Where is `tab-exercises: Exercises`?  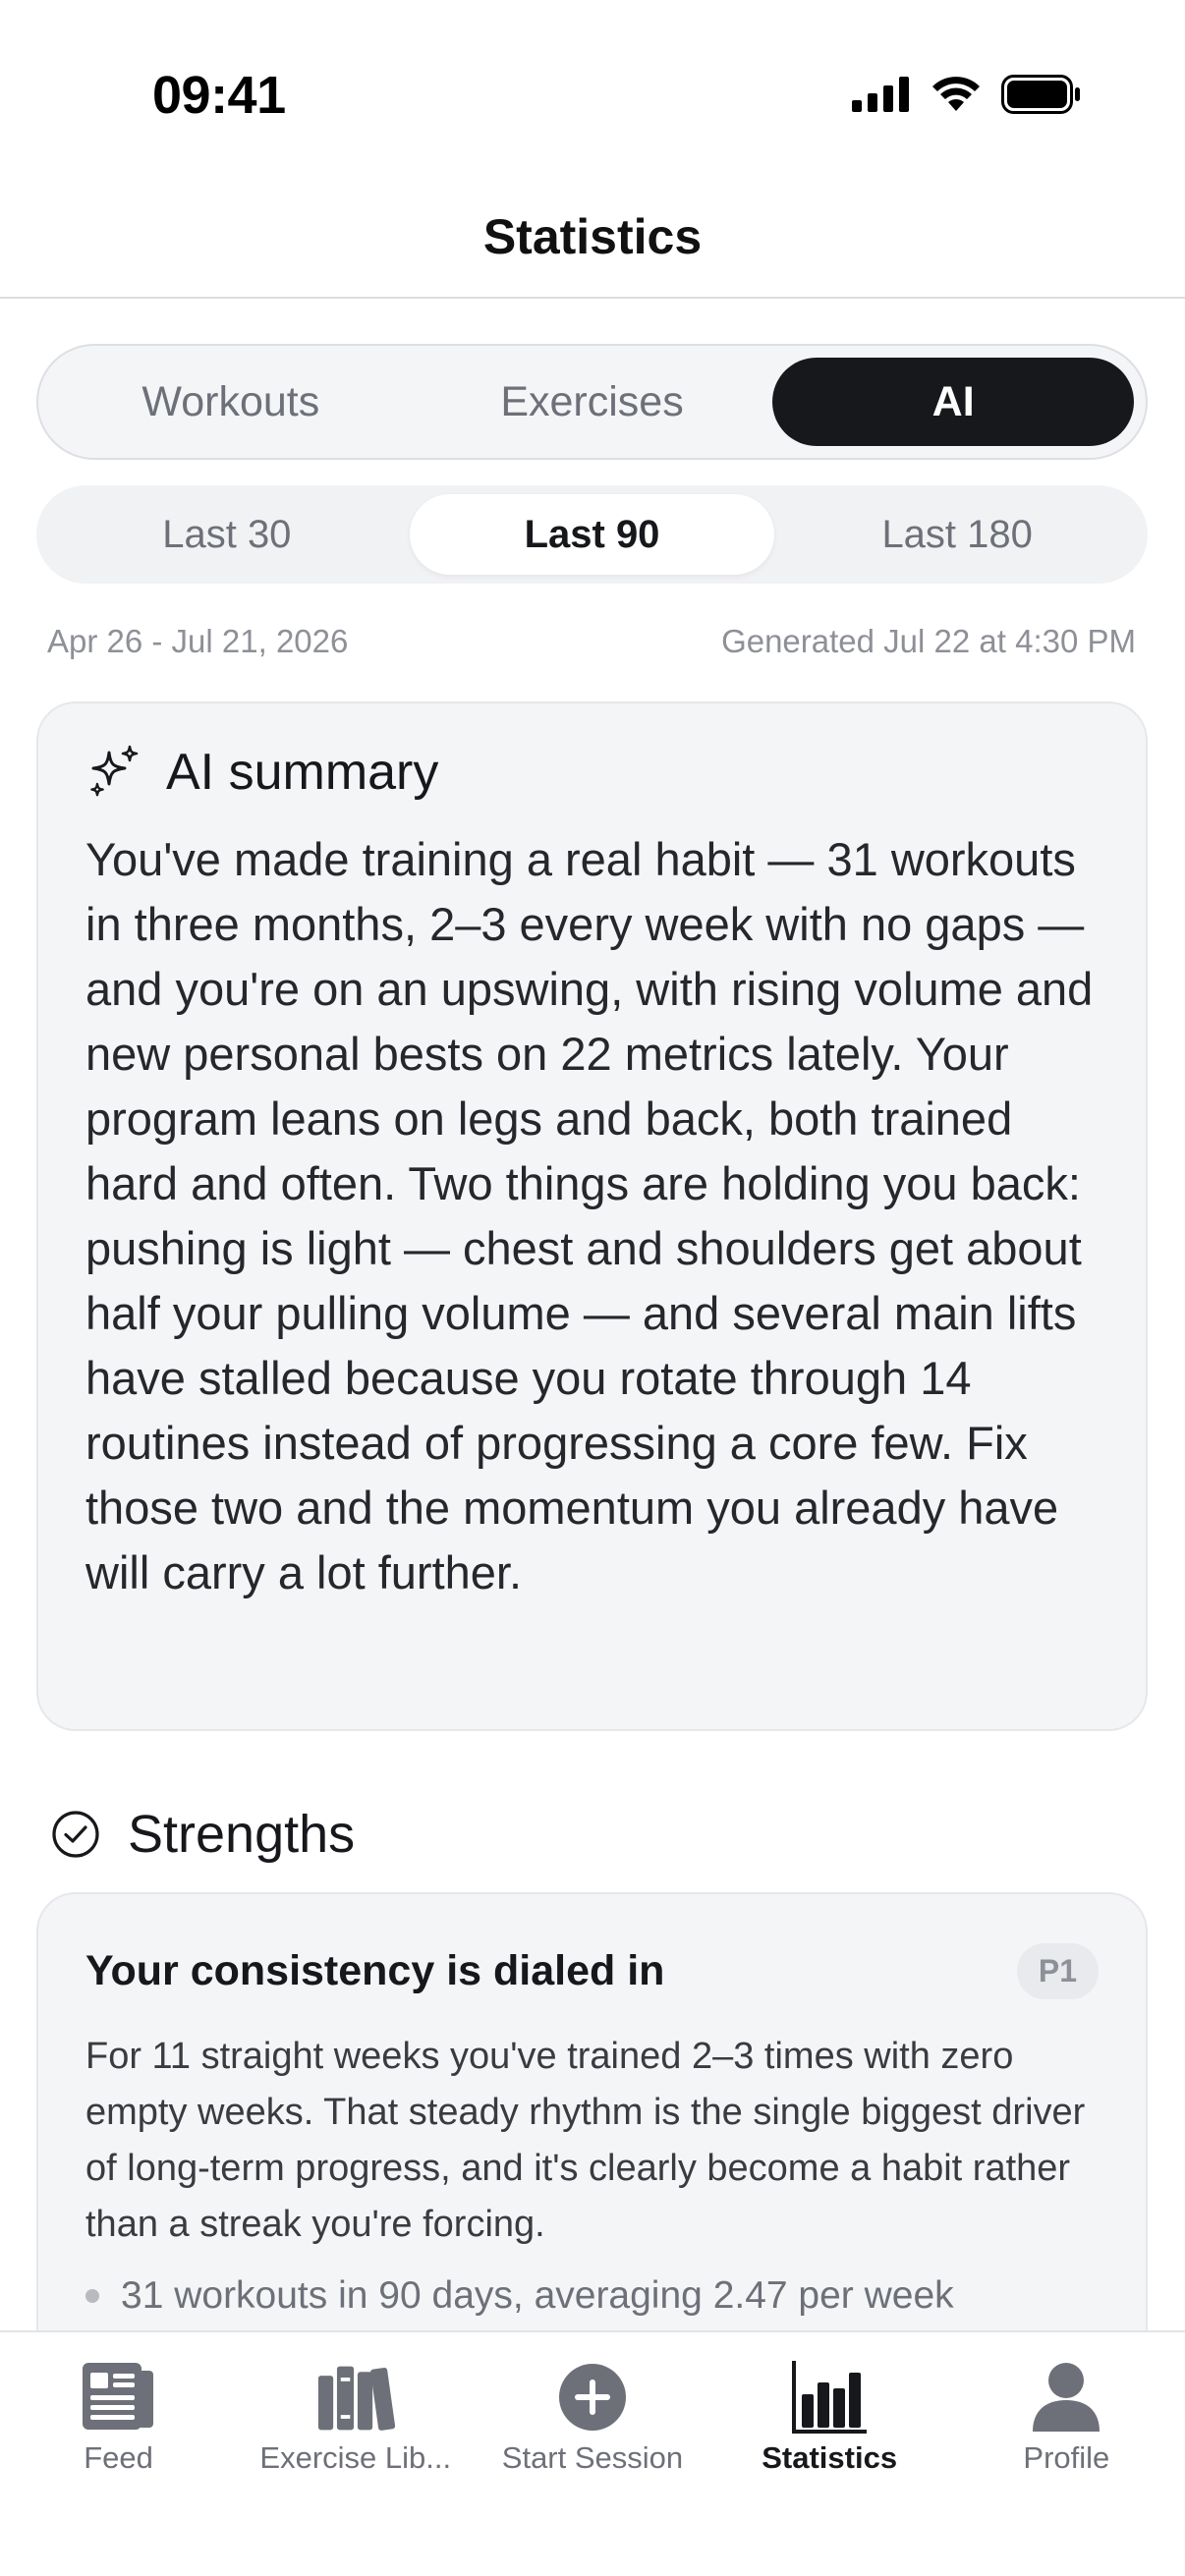 tab-exercises: Exercises is located at coordinates (592, 402).